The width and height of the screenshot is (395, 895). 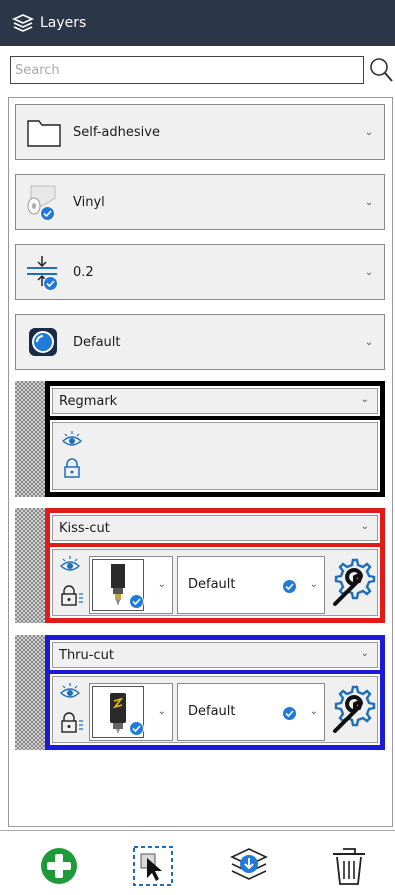 I want to click on search-bar, so click(x=202, y=71).